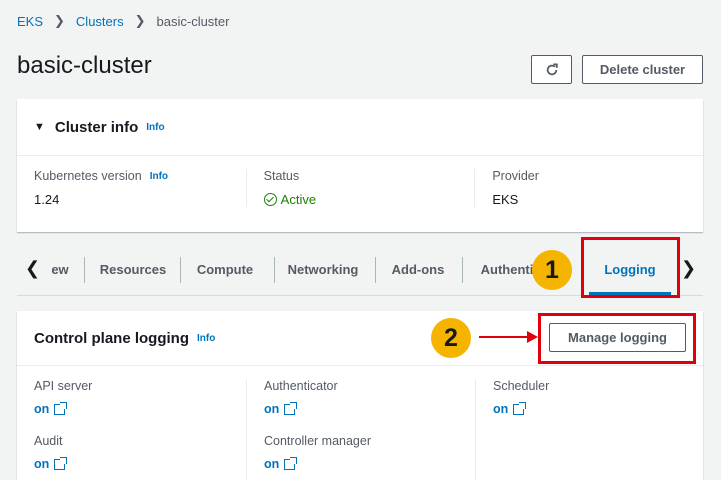 The height and width of the screenshot is (480, 721). Describe the element at coordinates (39, 127) in the screenshot. I see `caret-down-icon: ▼` at that location.